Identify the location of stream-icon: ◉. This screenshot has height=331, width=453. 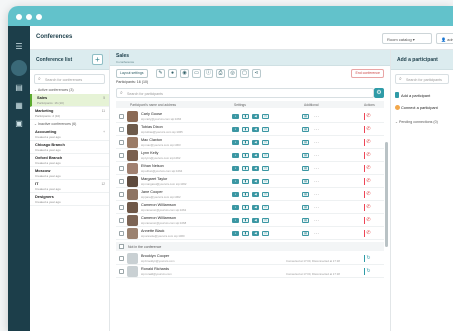
(184, 73).